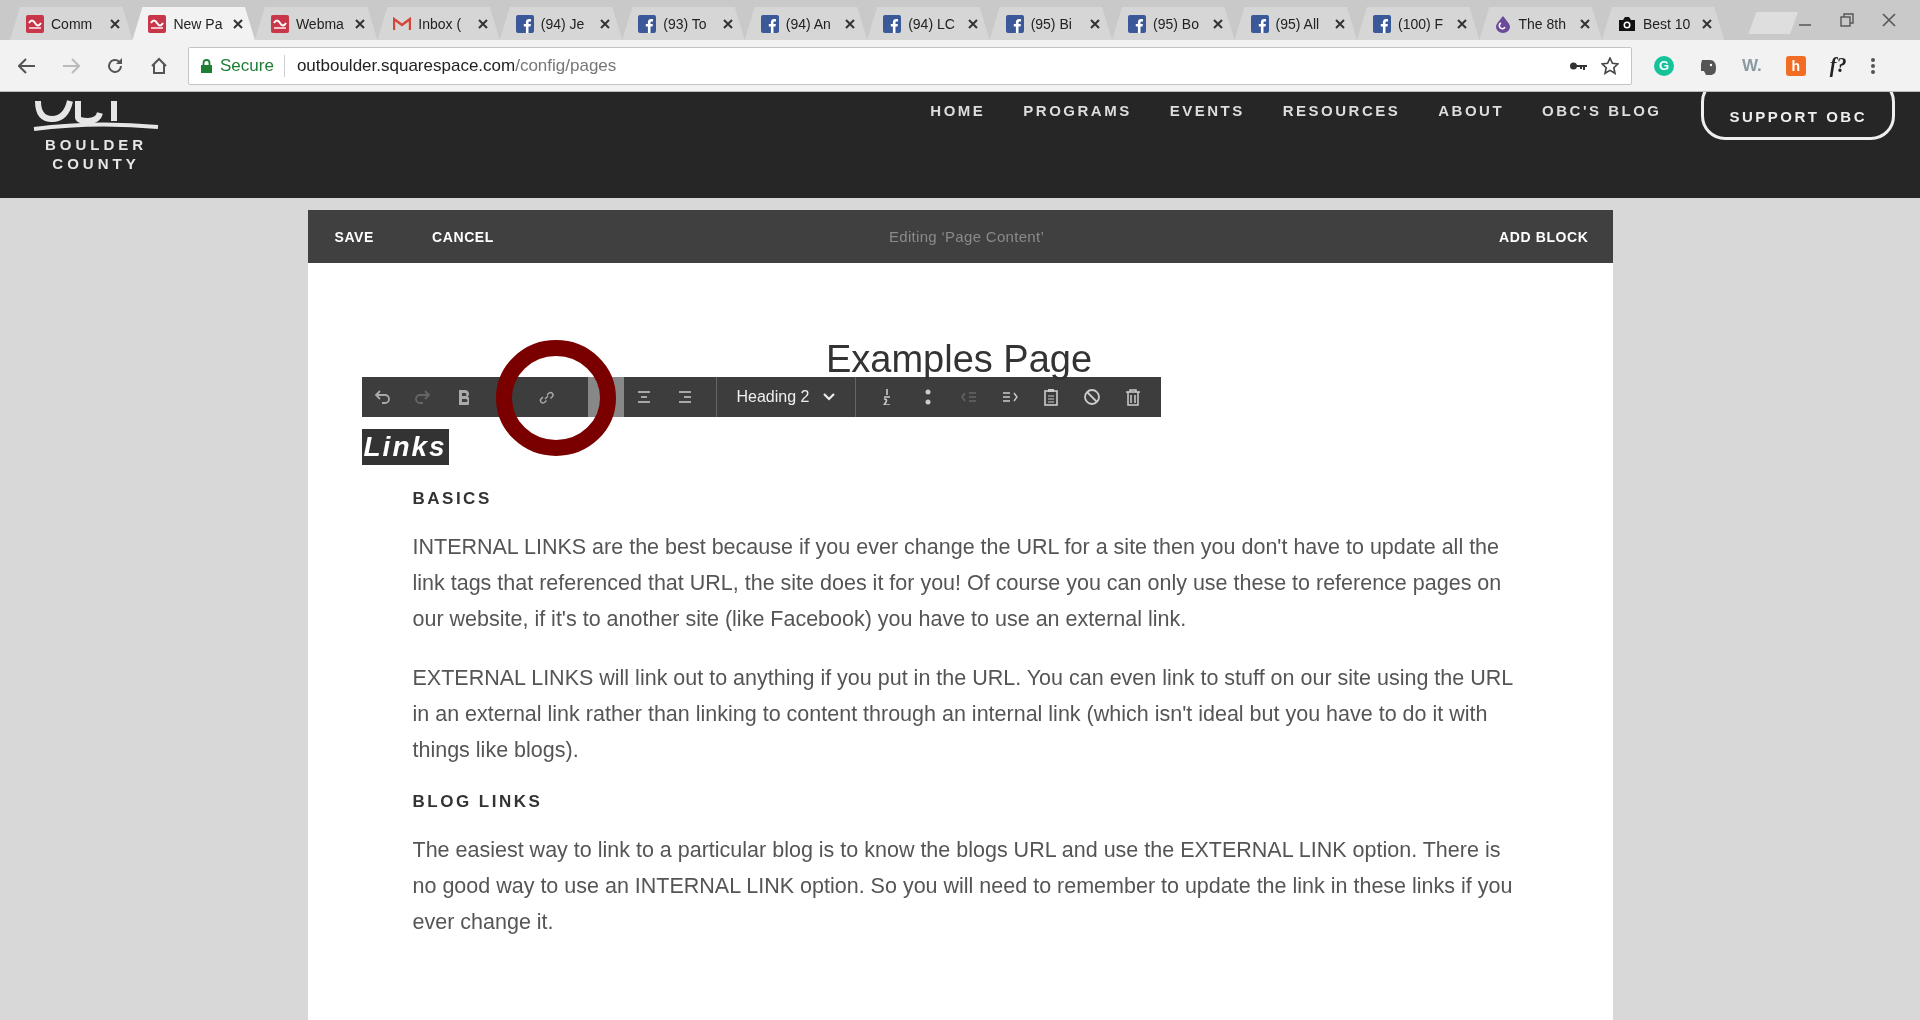 The image size is (1920, 1020). Describe the element at coordinates (806, 23) in the screenshot. I see `browser-tab: (94) An` at that location.